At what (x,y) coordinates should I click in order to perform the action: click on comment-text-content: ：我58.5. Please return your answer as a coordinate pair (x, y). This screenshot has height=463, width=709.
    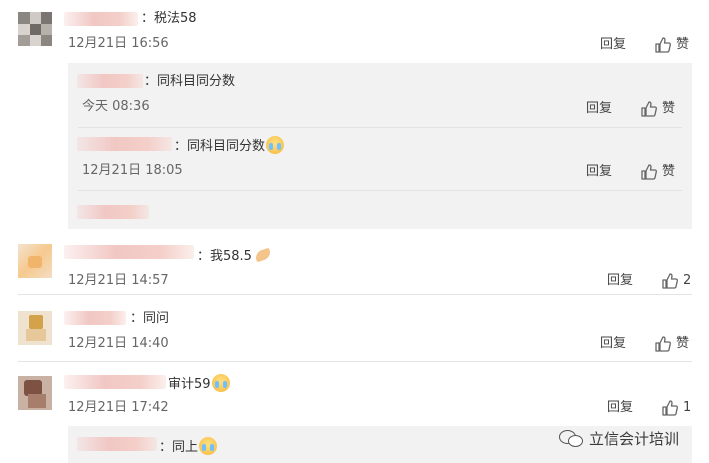
    Looking at the image, I should click on (224, 256).